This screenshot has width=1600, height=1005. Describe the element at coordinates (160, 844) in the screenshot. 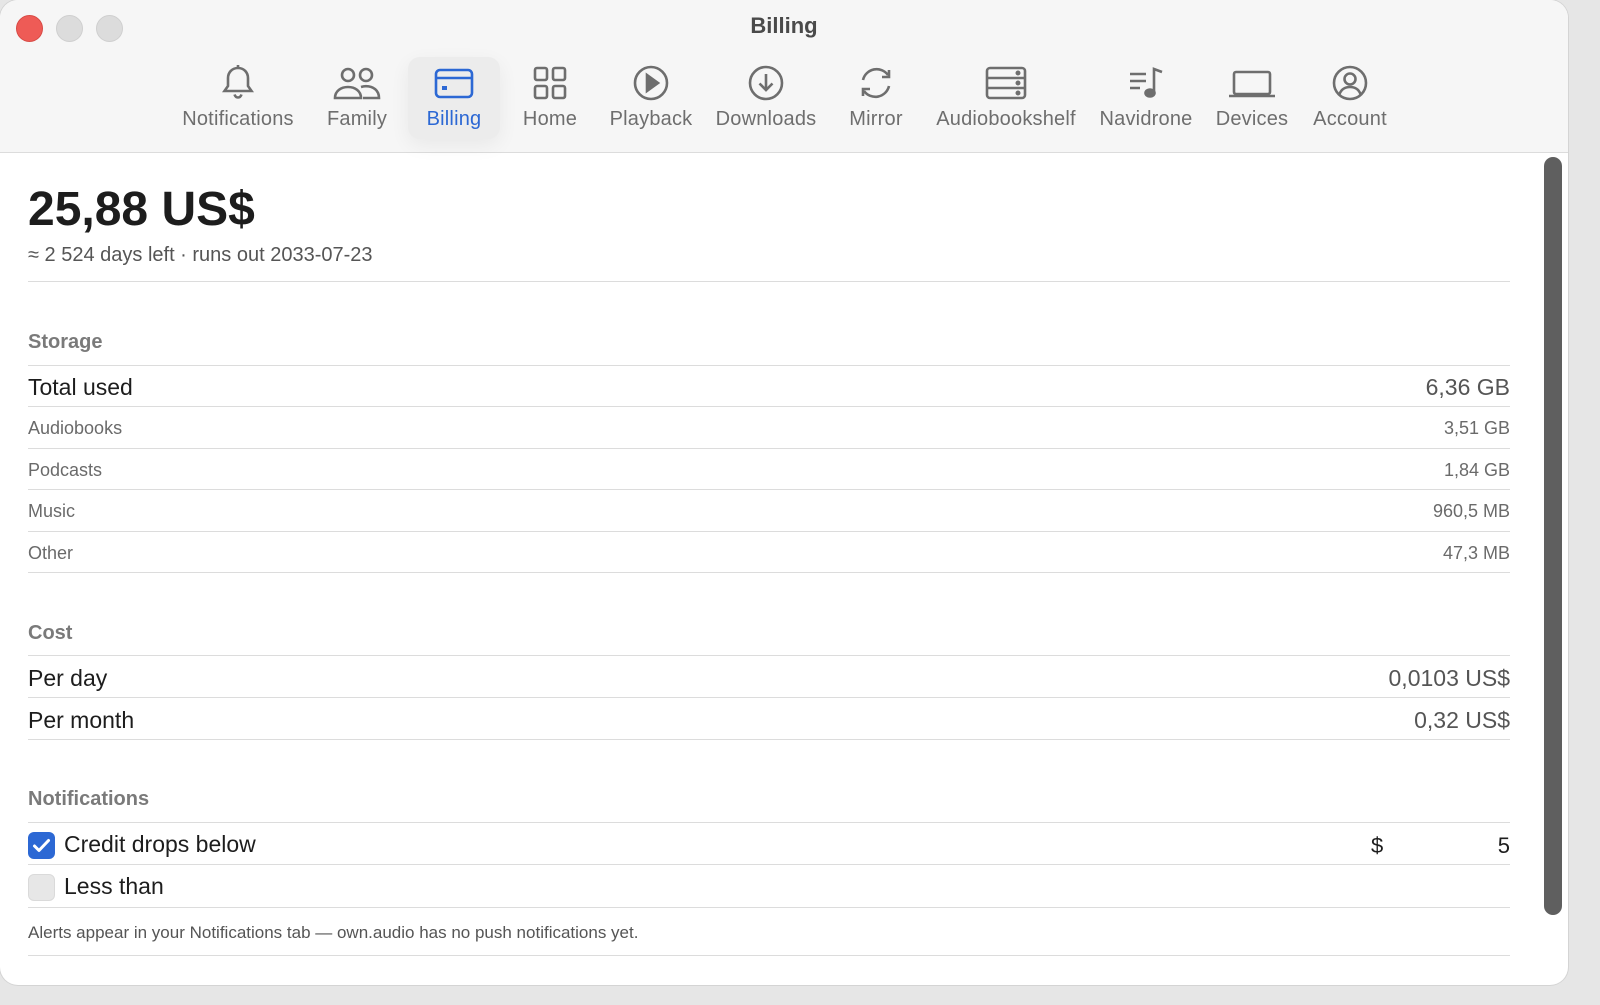

I see `credit-drops-label: Credit drops below` at that location.